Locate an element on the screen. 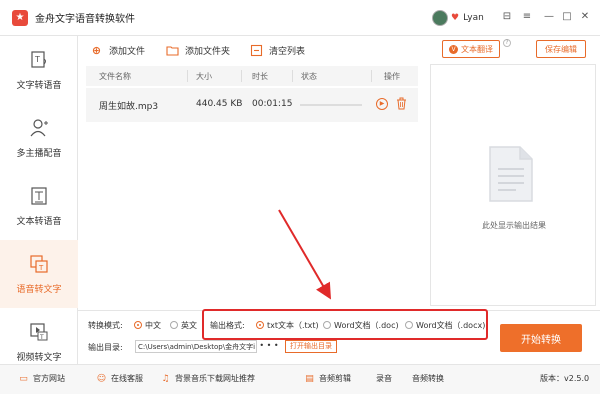 The height and width of the screenshot is (394, 600). sidebar-item-document-to-speech: 文本转语音 is located at coordinates (39, 206).